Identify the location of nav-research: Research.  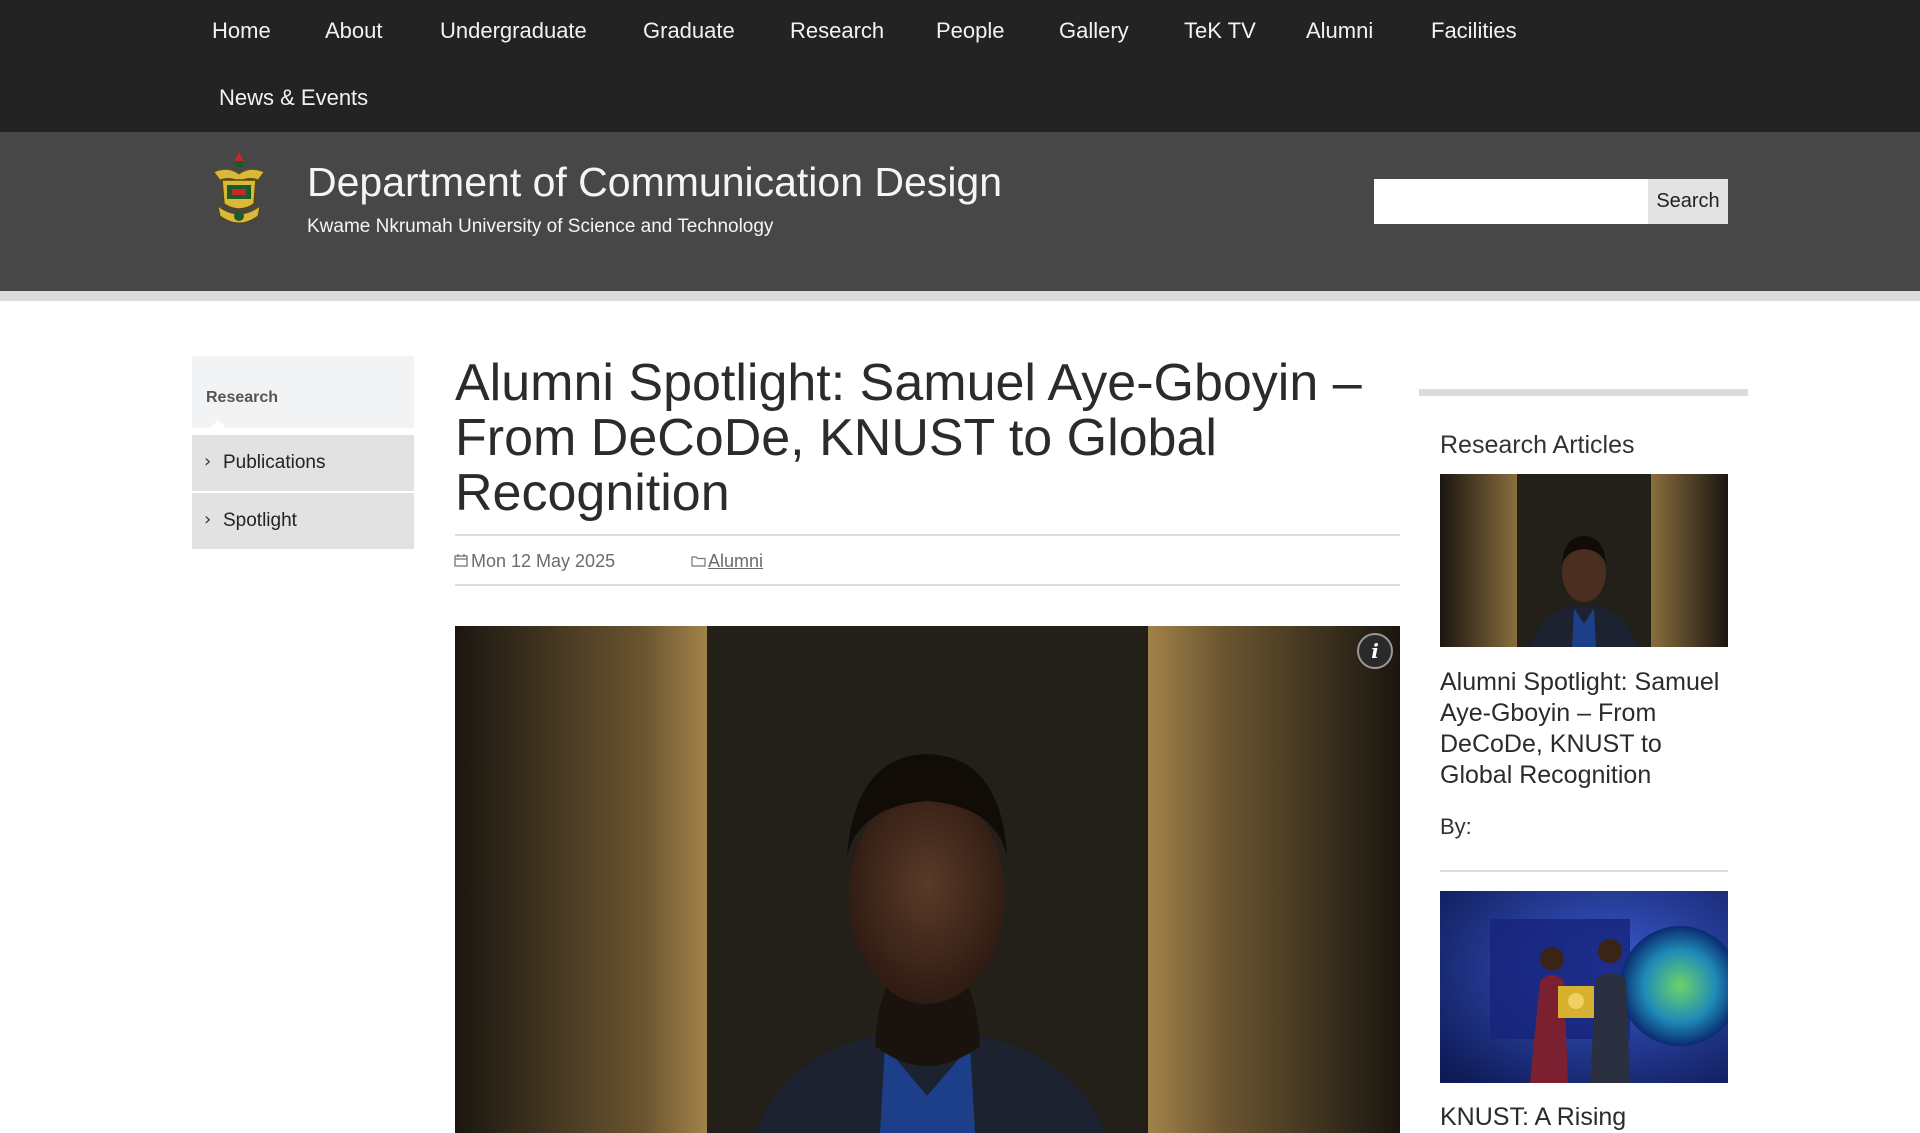
(837, 31).